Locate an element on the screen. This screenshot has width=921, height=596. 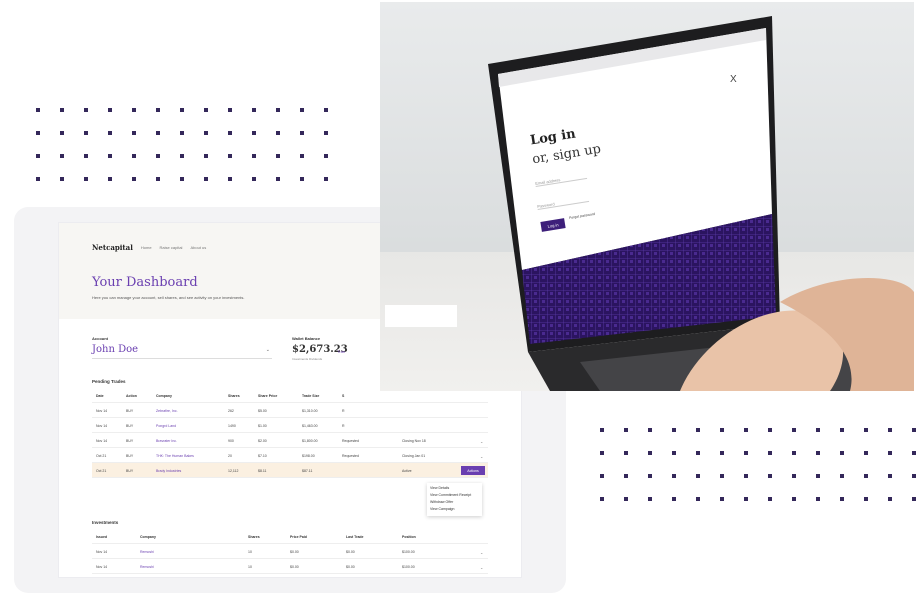
col-date: Date is located at coordinates (100, 396).